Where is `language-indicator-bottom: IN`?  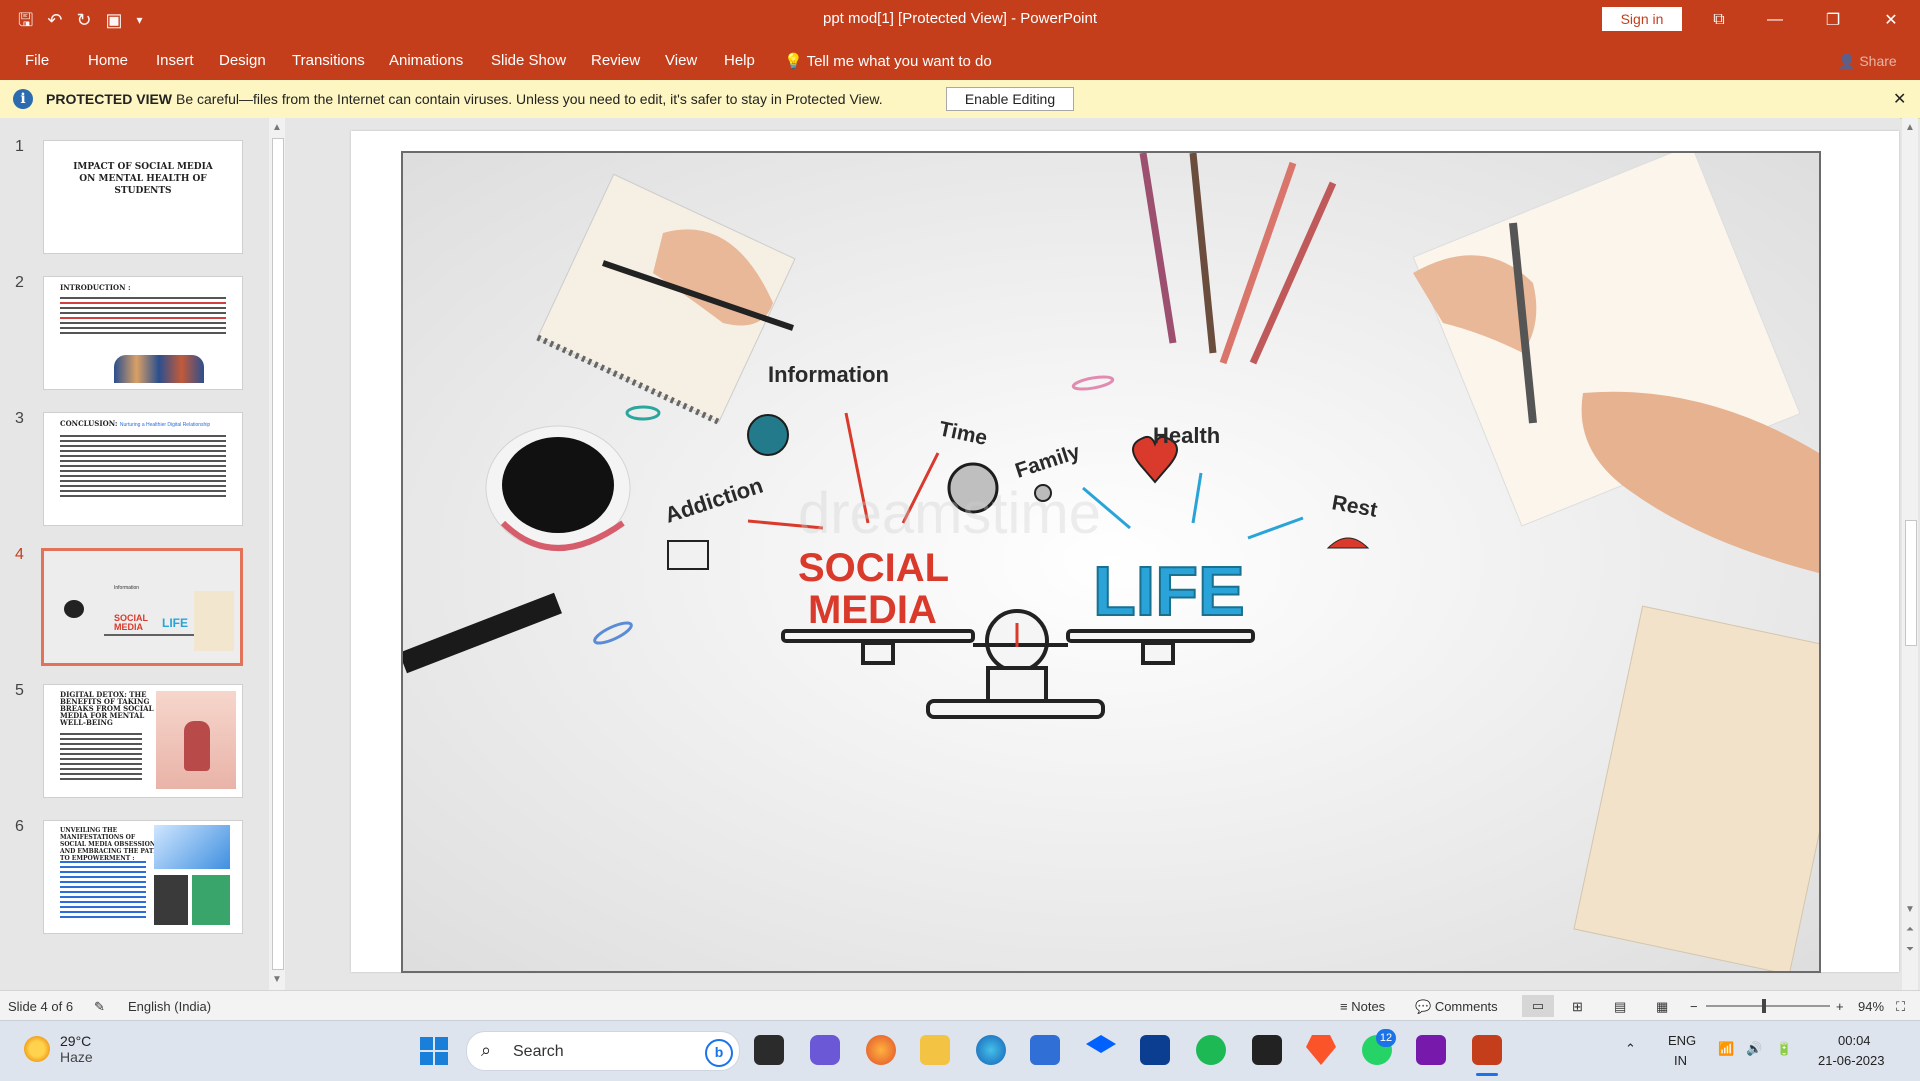
language-indicator-bottom: IN is located at coordinates (1680, 1060).